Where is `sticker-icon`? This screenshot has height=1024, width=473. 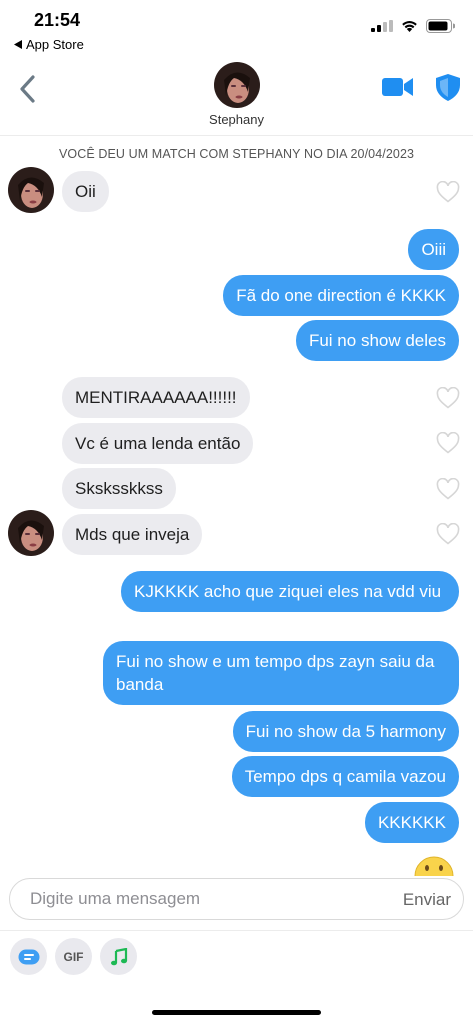 sticker-icon is located at coordinates (28, 956).